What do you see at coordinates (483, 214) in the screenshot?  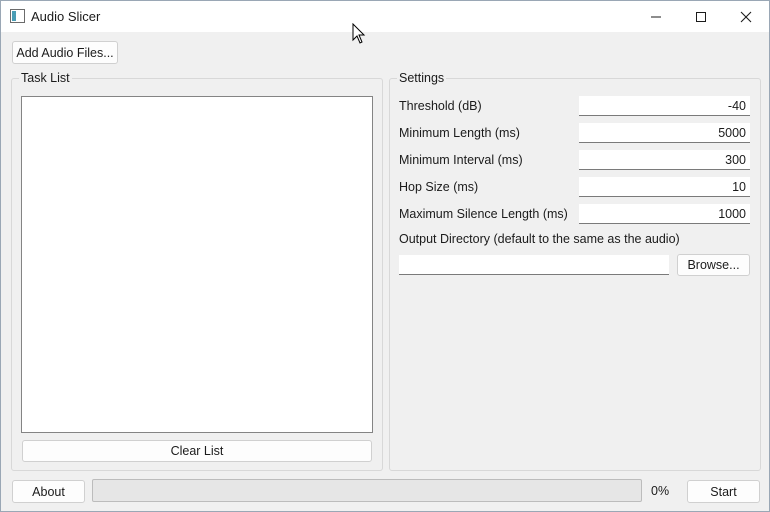 I see `max-silence-label: Maximum Silence Length (ms)` at bounding box center [483, 214].